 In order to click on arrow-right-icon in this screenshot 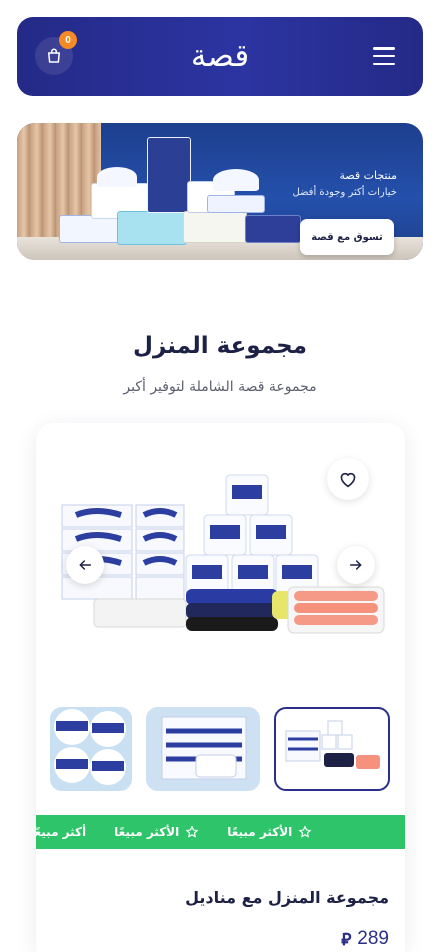, I will do `click(355, 565)`.